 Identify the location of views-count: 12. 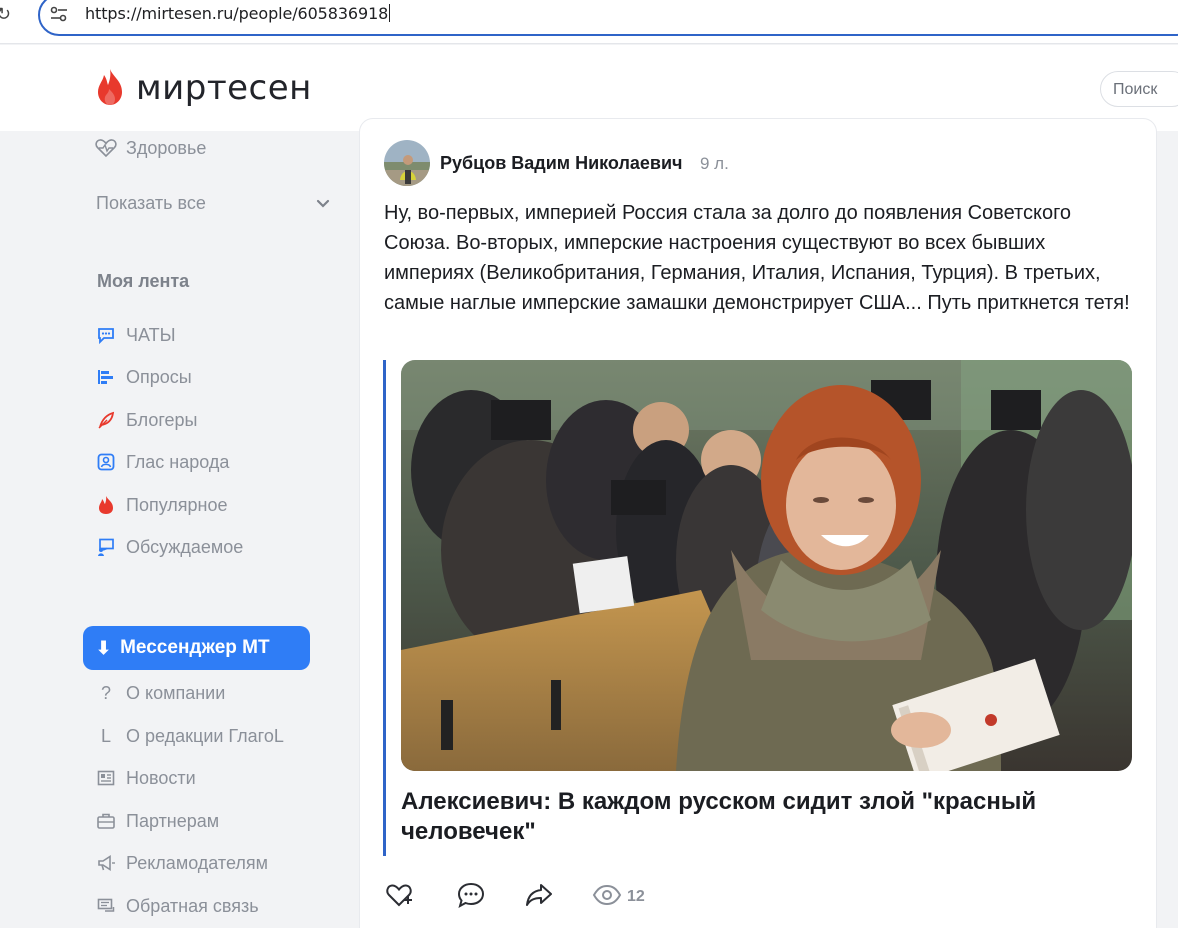
(636, 896).